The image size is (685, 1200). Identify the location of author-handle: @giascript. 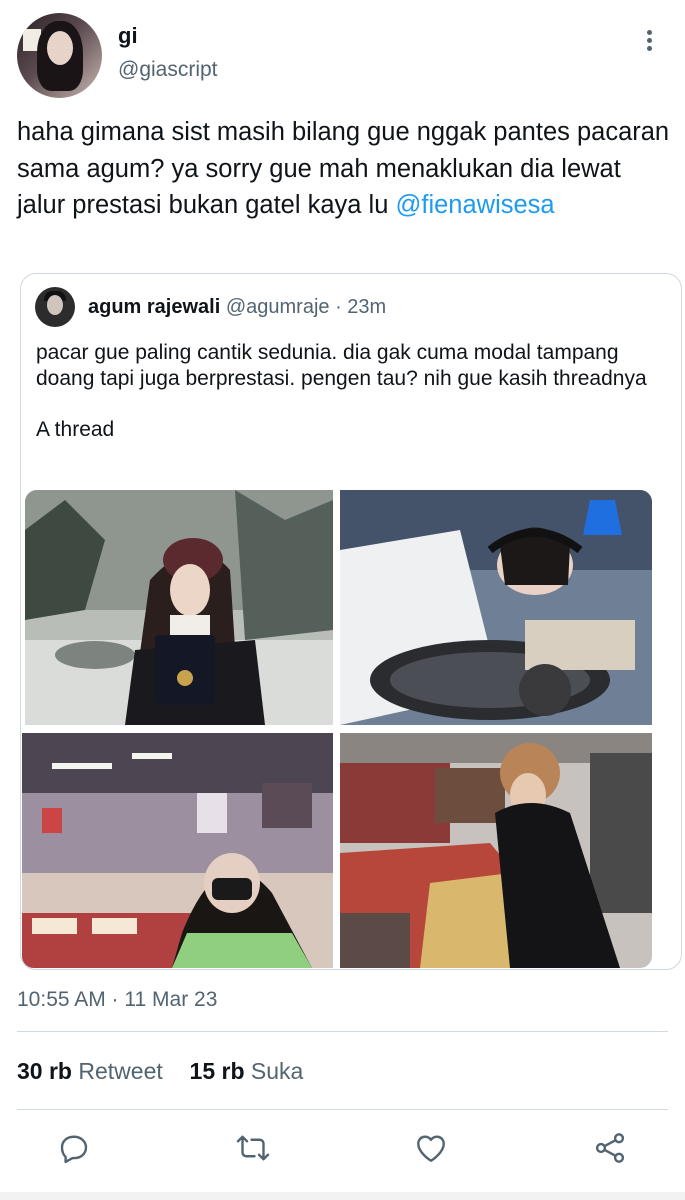
(168, 70).